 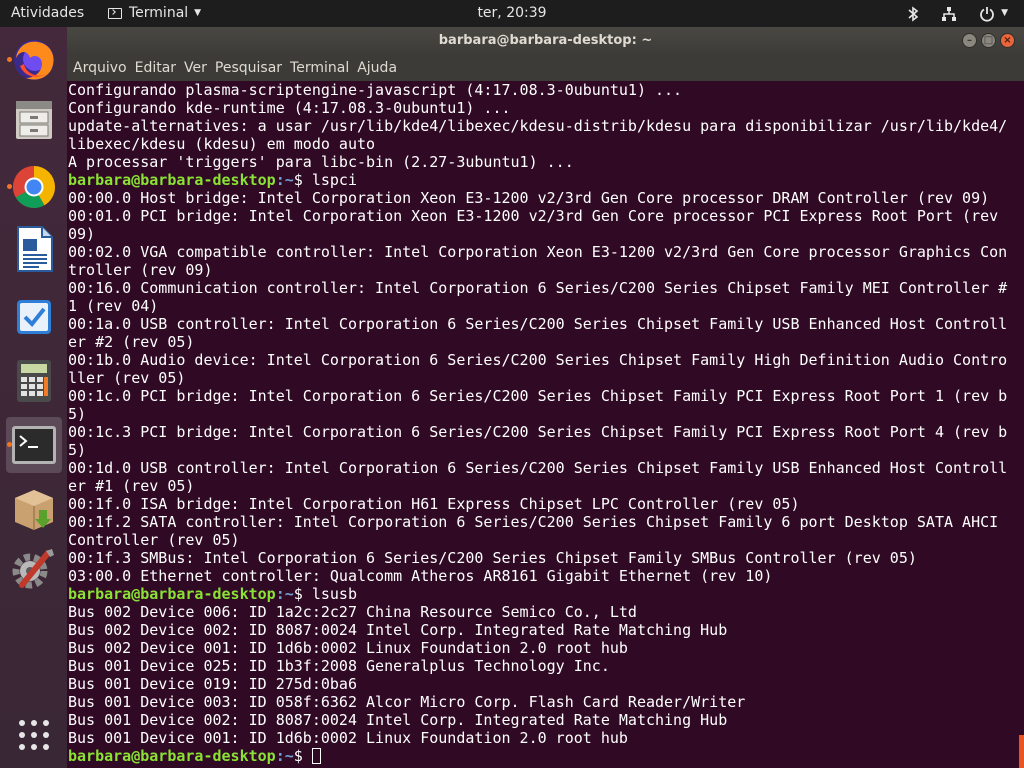 I want to click on terminal-icon, so click(x=34, y=445).